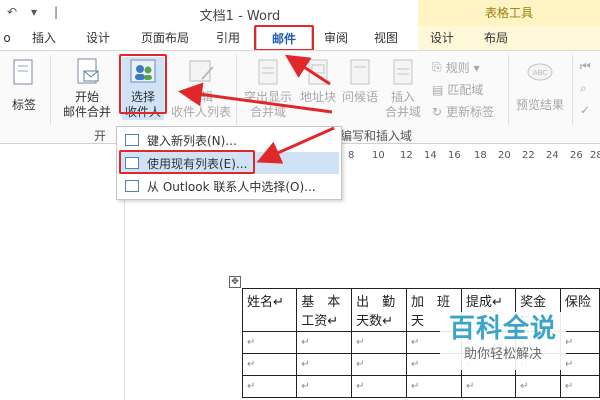 This screenshot has height=400, width=600. What do you see at coordinates (465, 90) in the screenshot?
I see `match-fields-label: 匹配域` at bounding box center [465, 90].